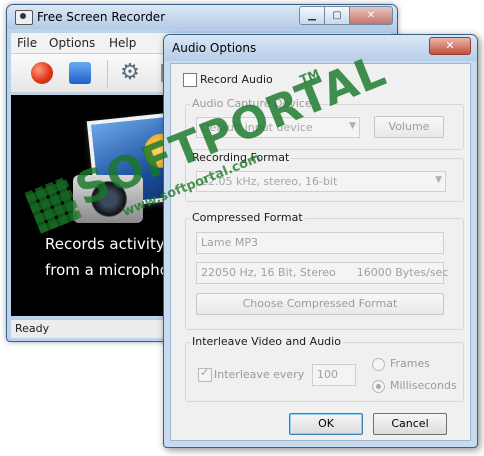 The image size is (484, 456). I want to click on capture-device-select: Default input device ▼, so click(278, 127).